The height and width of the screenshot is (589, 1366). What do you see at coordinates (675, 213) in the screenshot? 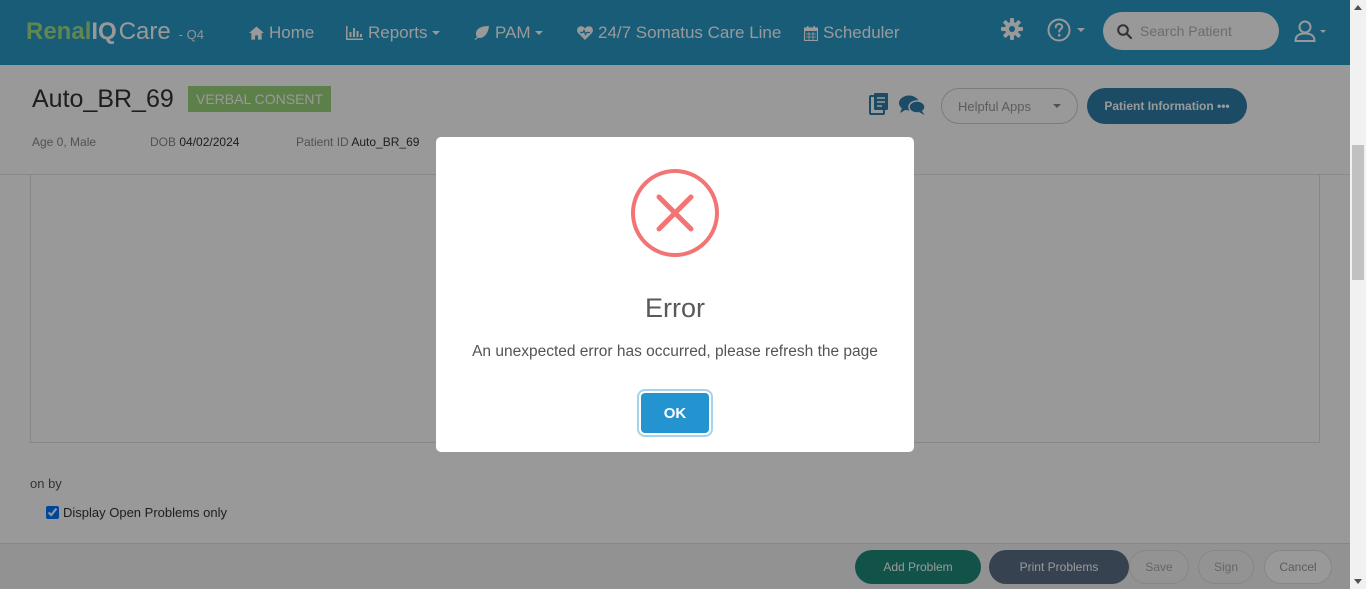
I see `error-x-icon` at bounding box center [675, 213].